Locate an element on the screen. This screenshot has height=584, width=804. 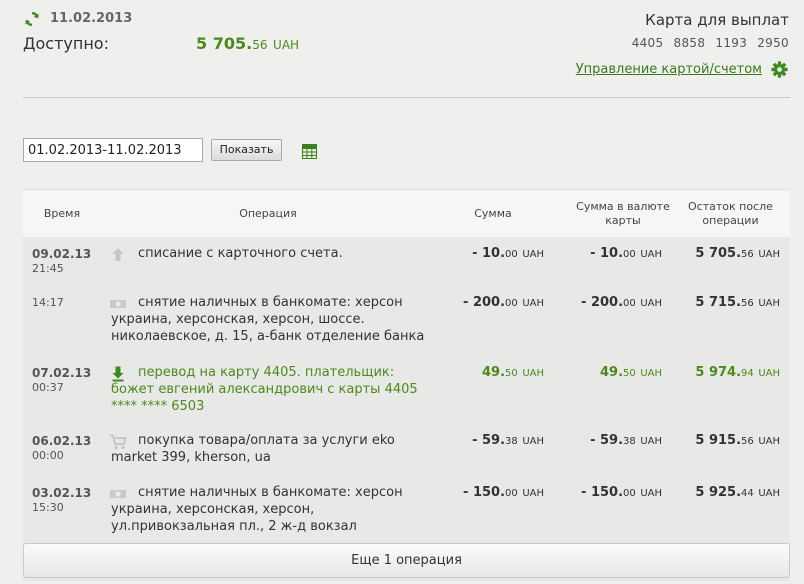
row-cur-dec: 50 is located at coordinates (629, 373).